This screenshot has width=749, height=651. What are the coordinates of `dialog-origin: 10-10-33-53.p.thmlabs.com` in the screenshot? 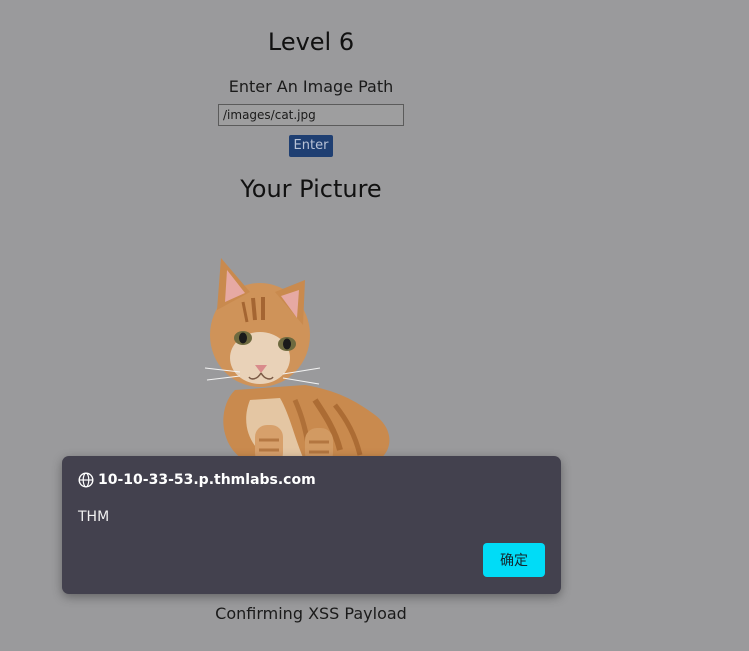 It's located at (197, 480).